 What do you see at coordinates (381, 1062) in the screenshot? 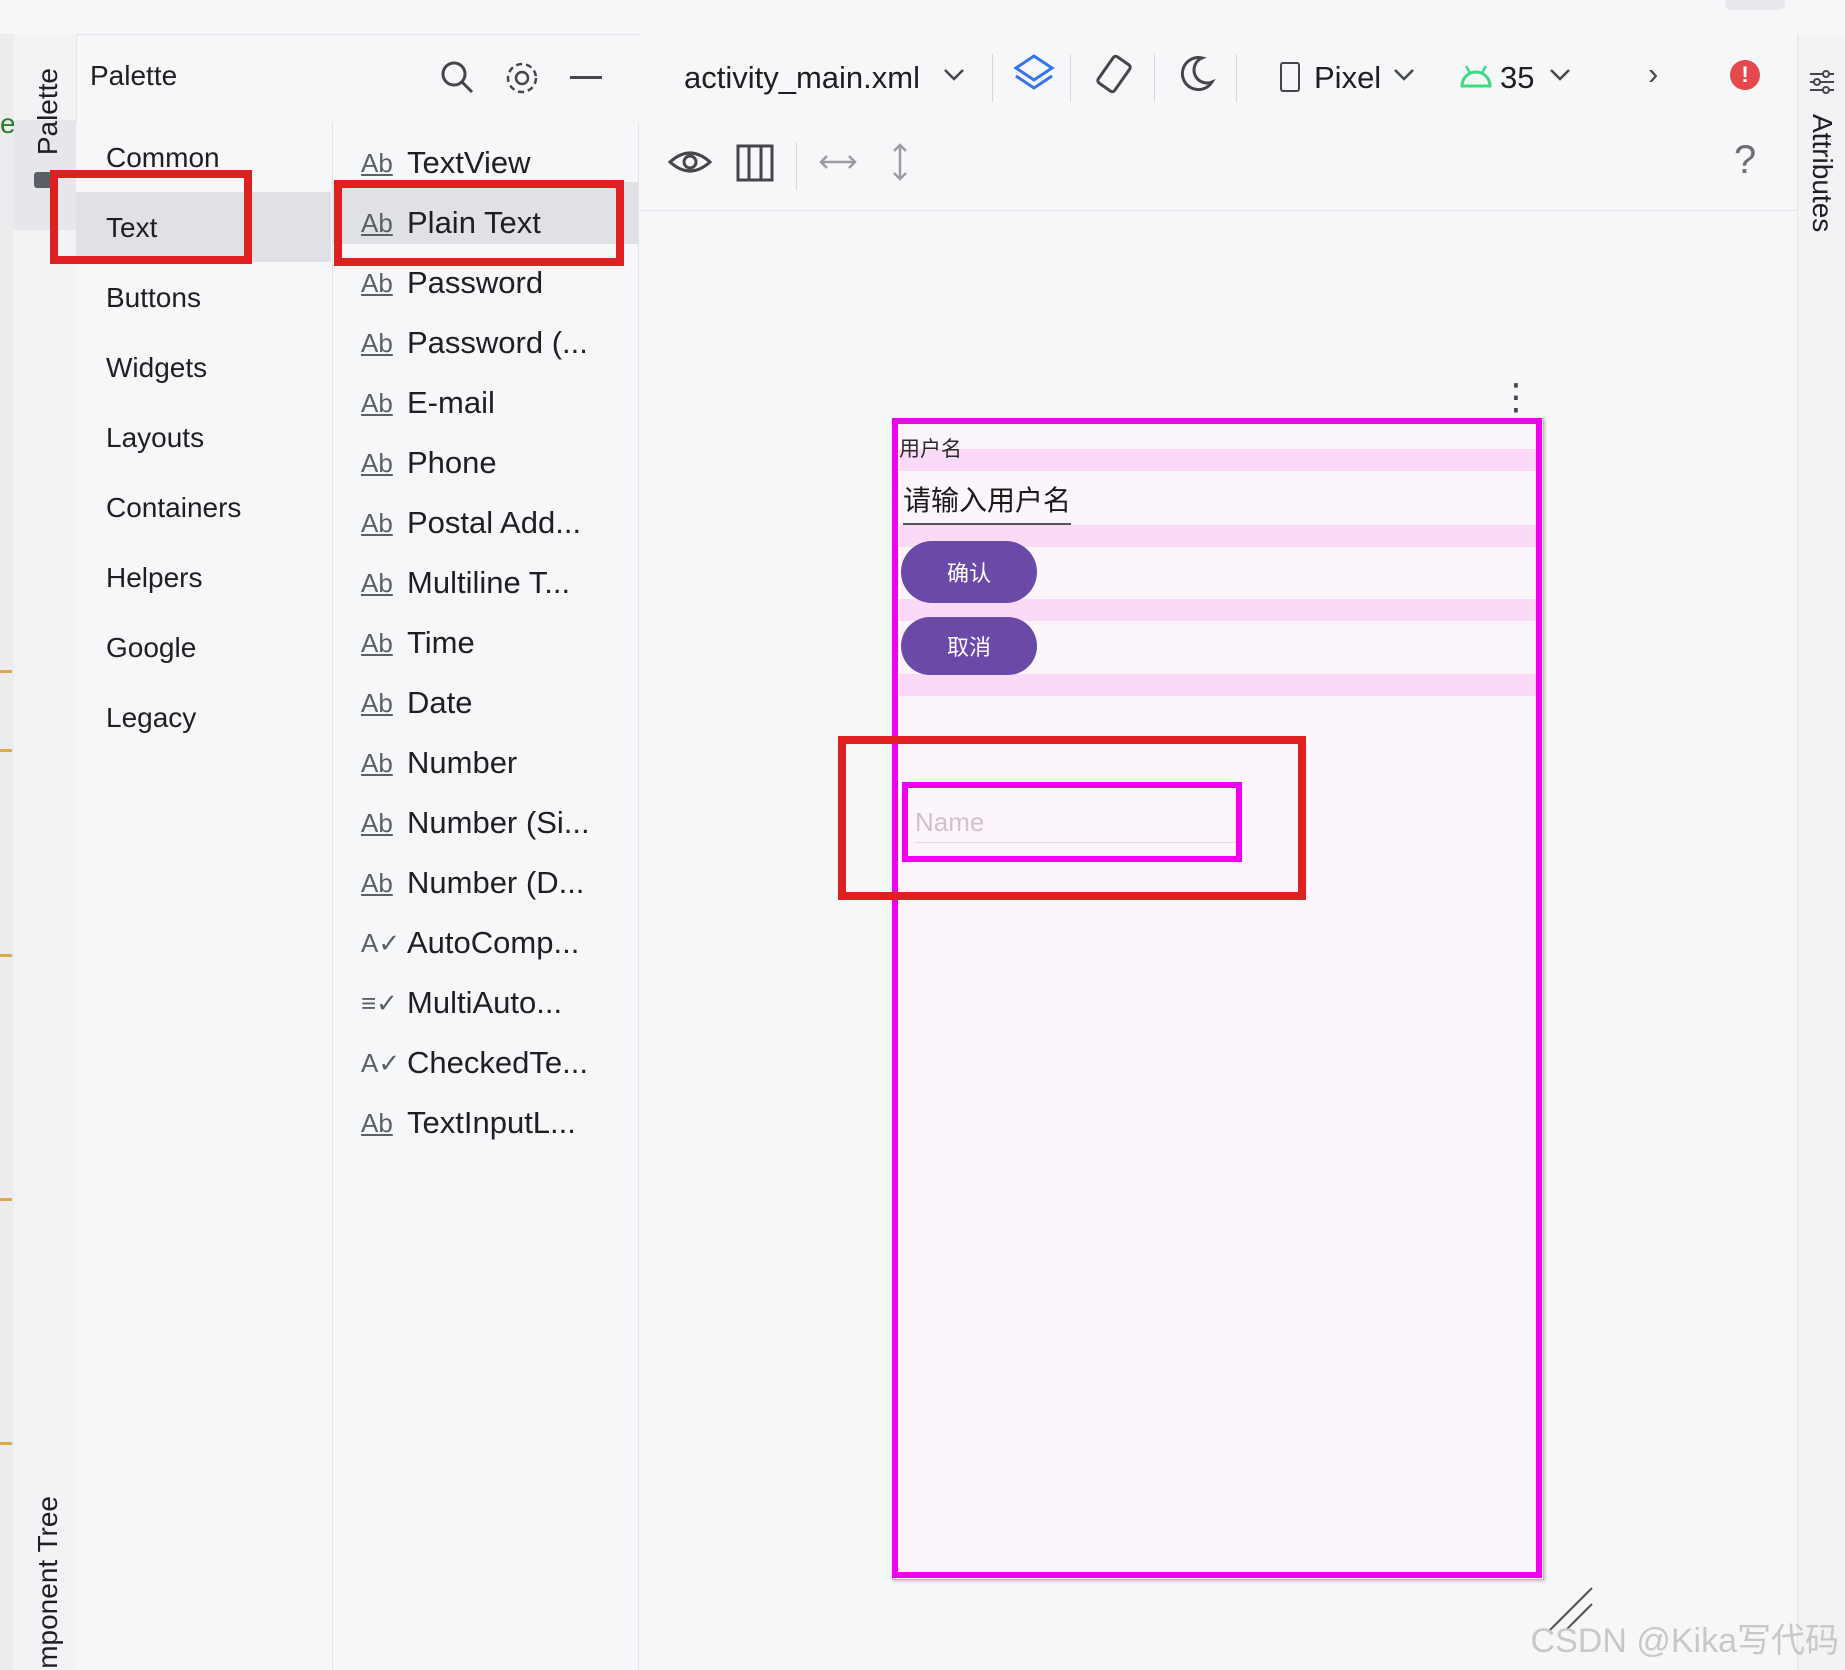
I see `checked-text-icon: A✓` at bounding box center [381, 1062].